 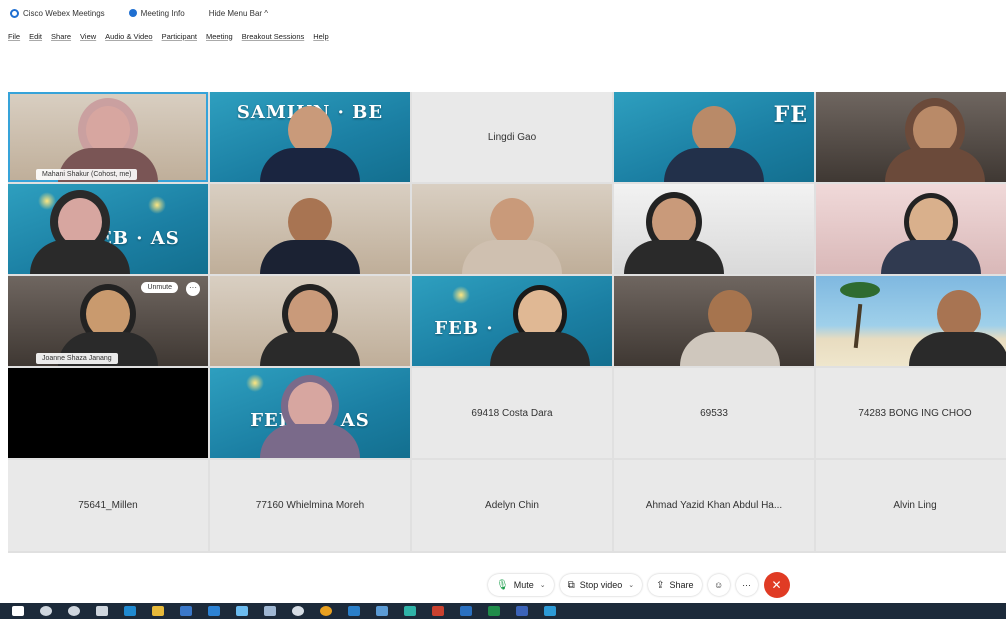 I want to click on menu-view: View, so click(x=88, y=36).